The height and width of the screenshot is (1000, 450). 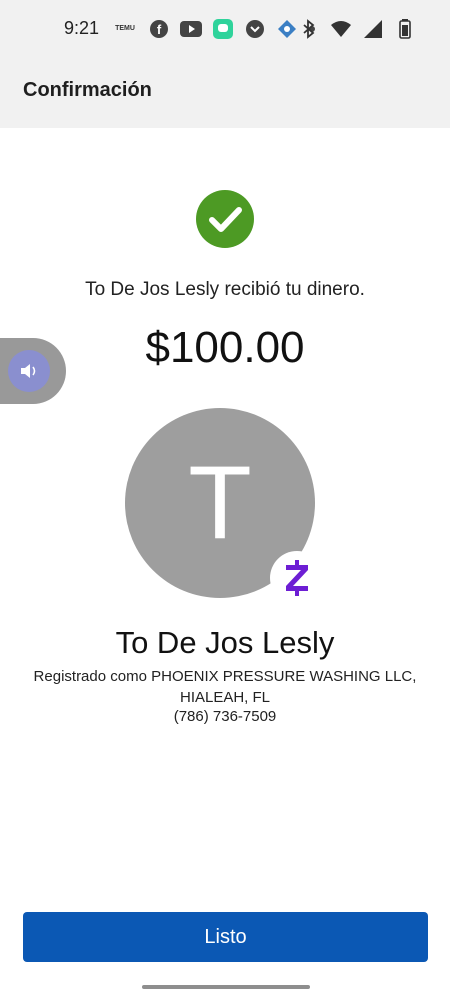 What do you see at coordinates (297, 578) in the screenshot?
I see `zelle-icon` at bounding box center [297, 578].